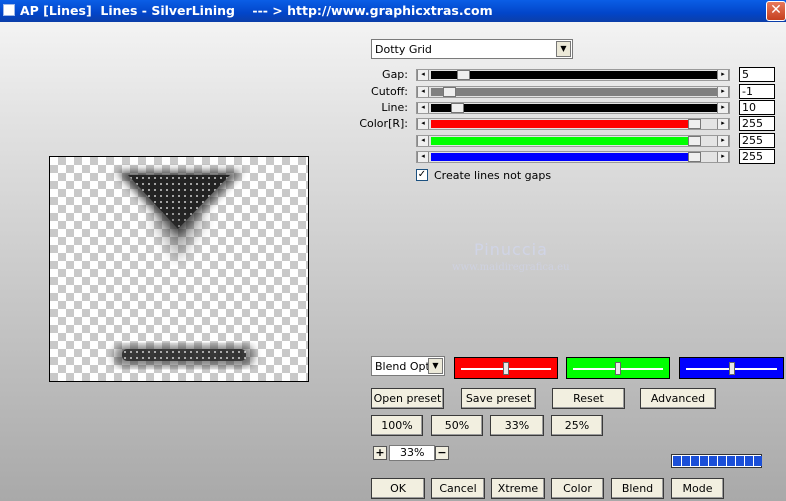 The width and height of the screenshot is (786, 501). Describe the element at coordinates (577, 488) in the screenshot. I see `color-button: Color` at that location.